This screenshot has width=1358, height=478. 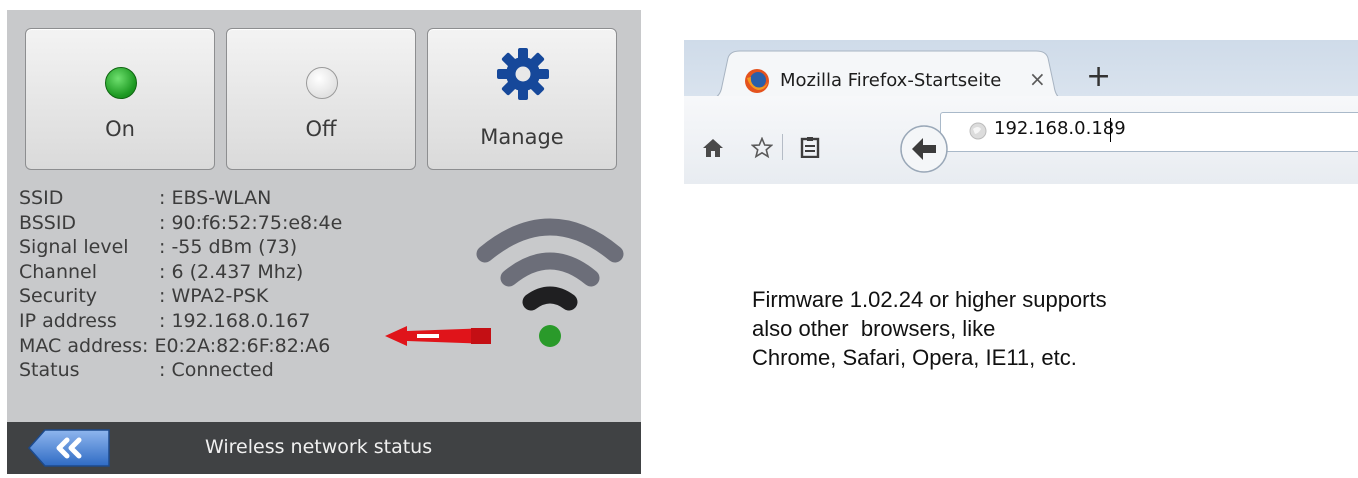 I want to click on close-tab-icon: ×, so click(x=1037, y=79).